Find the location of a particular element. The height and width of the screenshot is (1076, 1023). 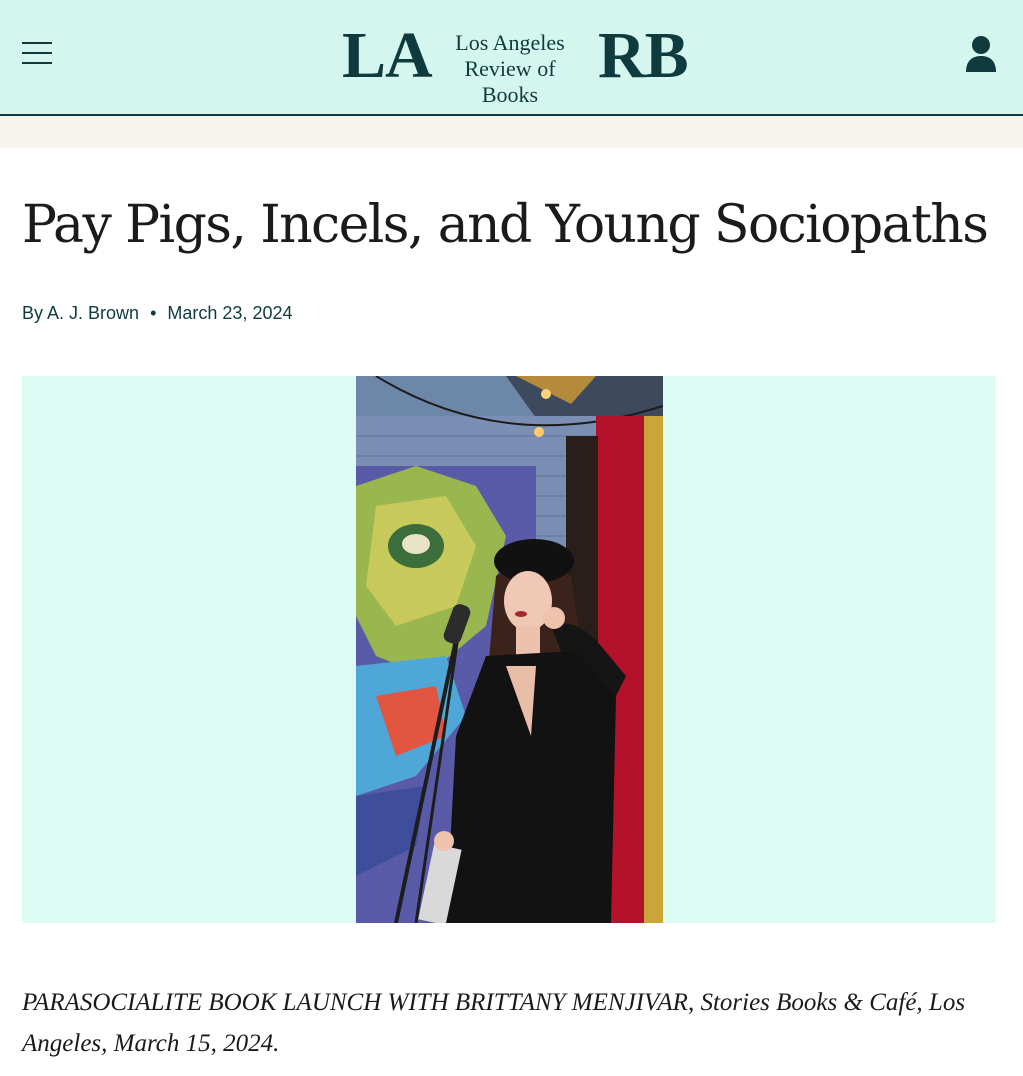

site-header: LA Los Angeles Review of Books RB is located at coordinates (511, 58).